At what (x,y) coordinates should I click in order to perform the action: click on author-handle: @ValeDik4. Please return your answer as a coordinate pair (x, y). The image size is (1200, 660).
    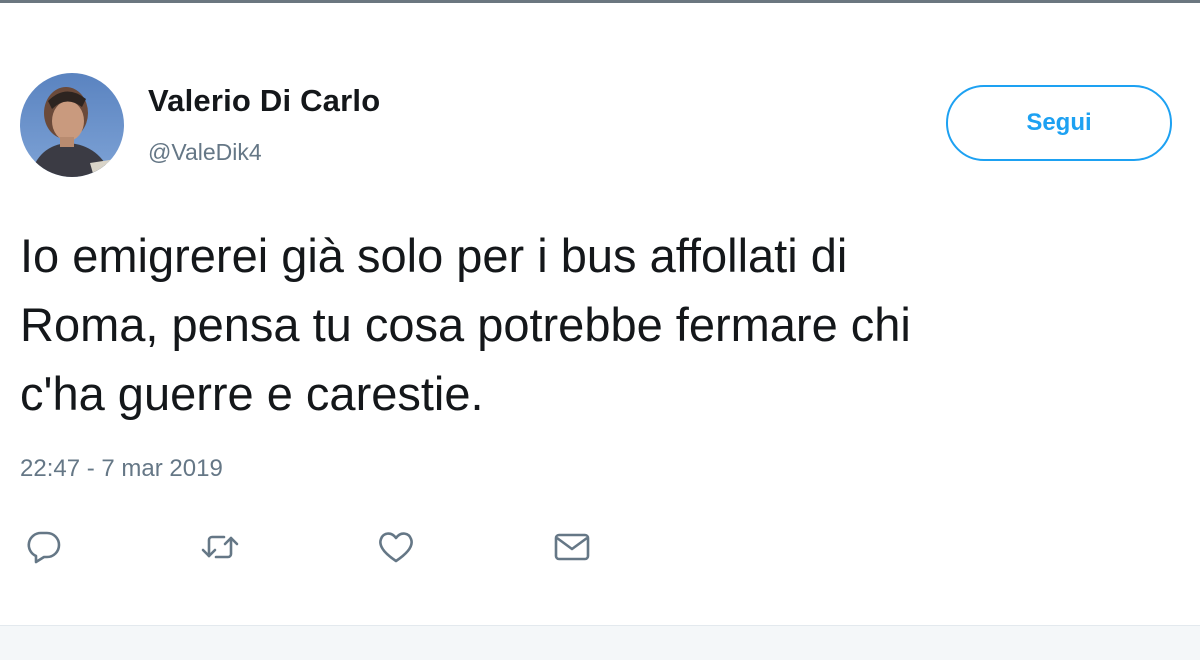
    Looking at the image, I should click on (205, 152).